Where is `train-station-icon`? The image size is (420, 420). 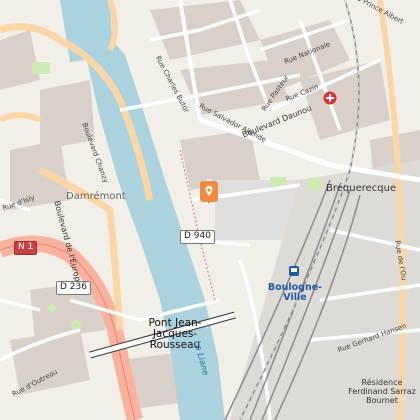 train-station-icon is located at coordinates (294, 271).